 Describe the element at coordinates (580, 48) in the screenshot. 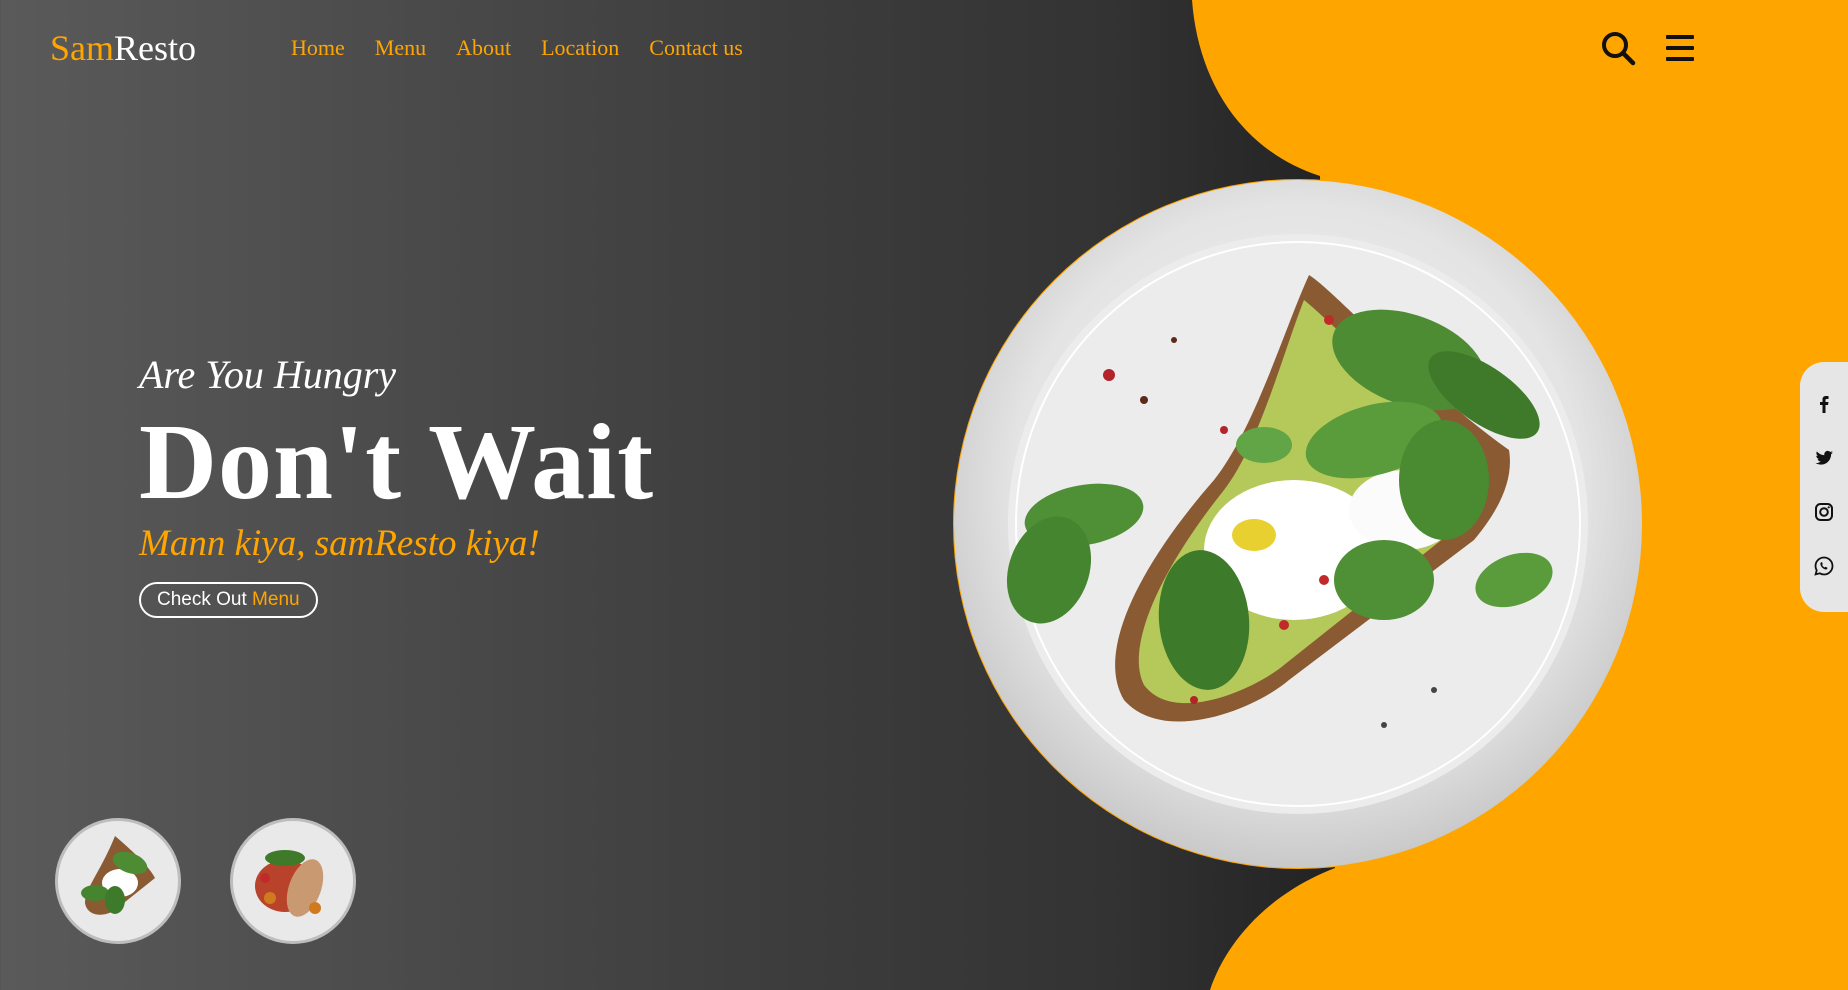

I see `nav-item-location: Location` at that location.